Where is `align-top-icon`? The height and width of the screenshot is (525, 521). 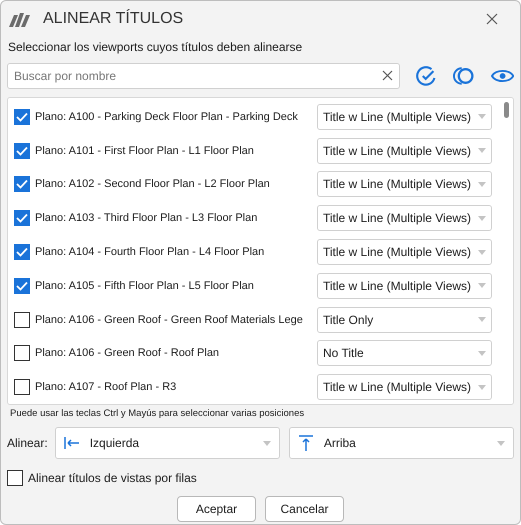
align-top-icon is located at coordinates (306, 443).